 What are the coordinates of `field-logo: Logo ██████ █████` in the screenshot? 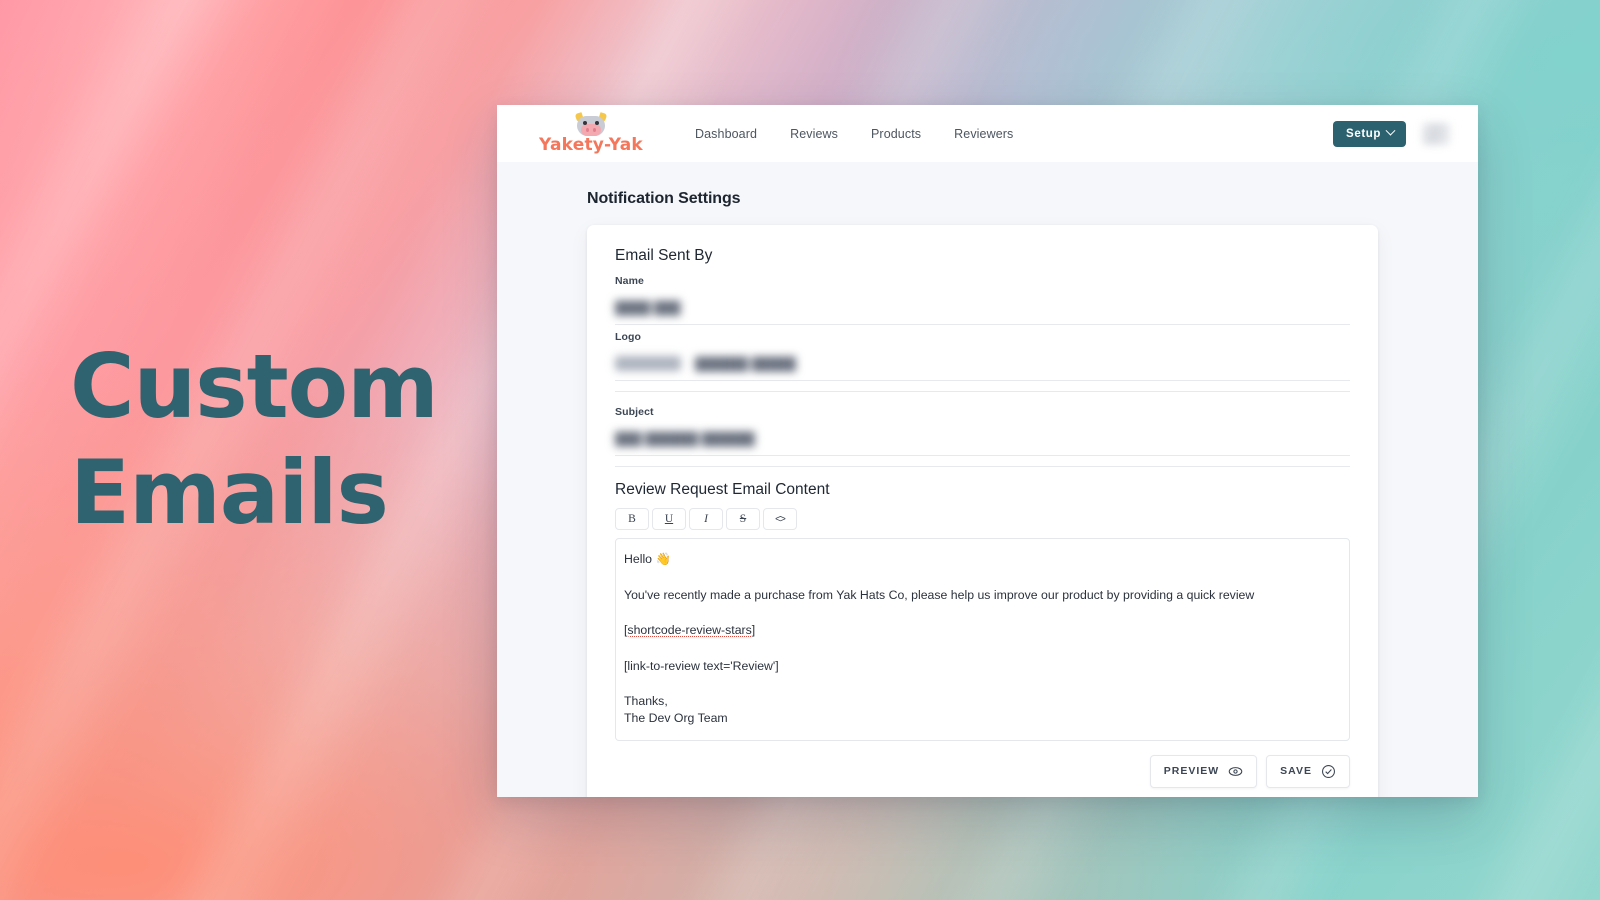 It's located at (982, 356).